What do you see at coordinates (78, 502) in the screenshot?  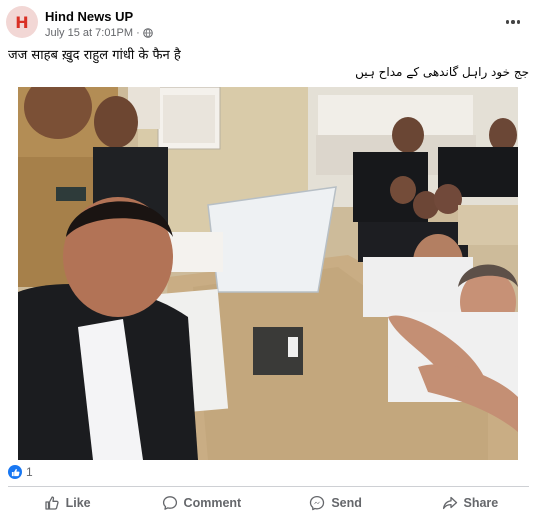 I see `like-label: Like` at bounding box center [78, 502].